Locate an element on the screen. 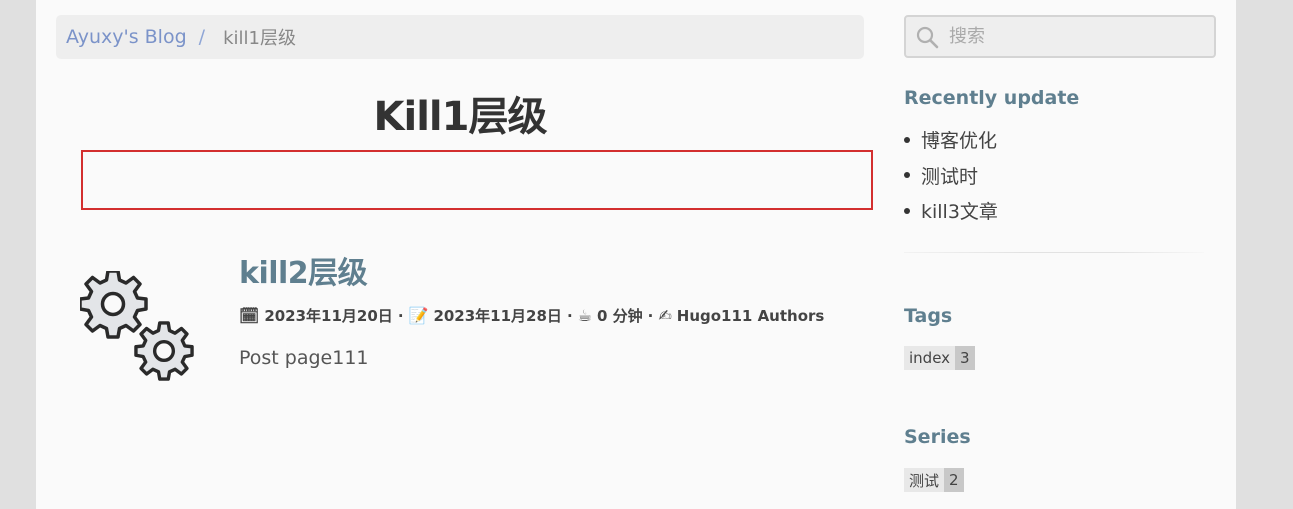  coffee-icon: ☕ is located at coordinates (584, 315).